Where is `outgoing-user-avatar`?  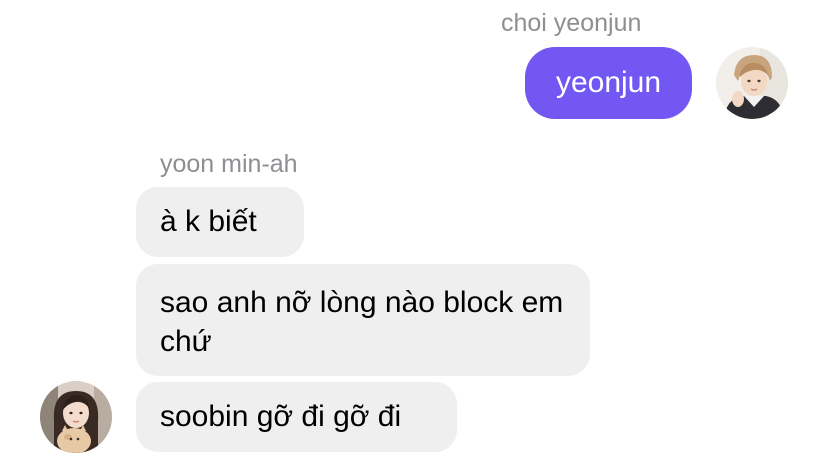
outgoing-user-avatar is located at coordinates (752, 83).